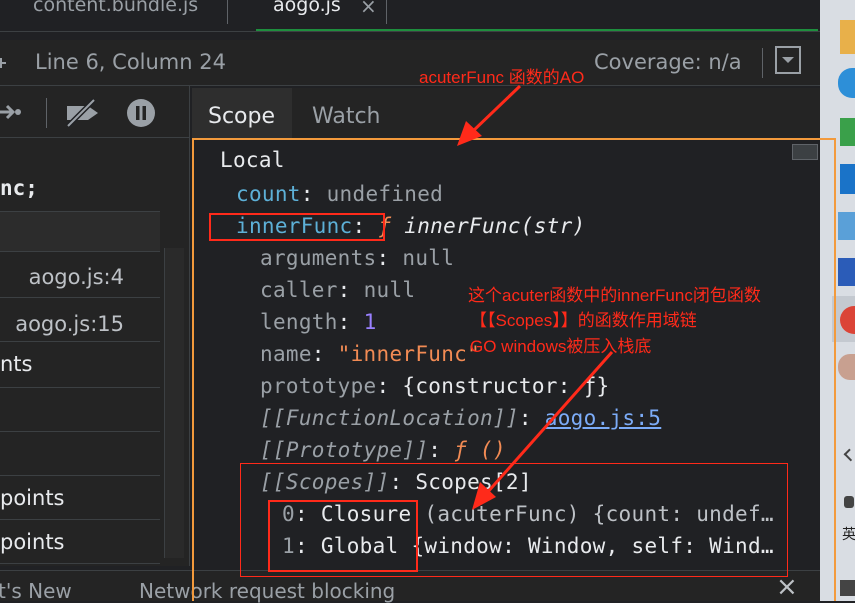 This screenshot has width=855, height=603. Describe the element at coordinates (561, 346) in the screenshot. I see `annotation-global-note: GO windows被压入栈底` at that location.